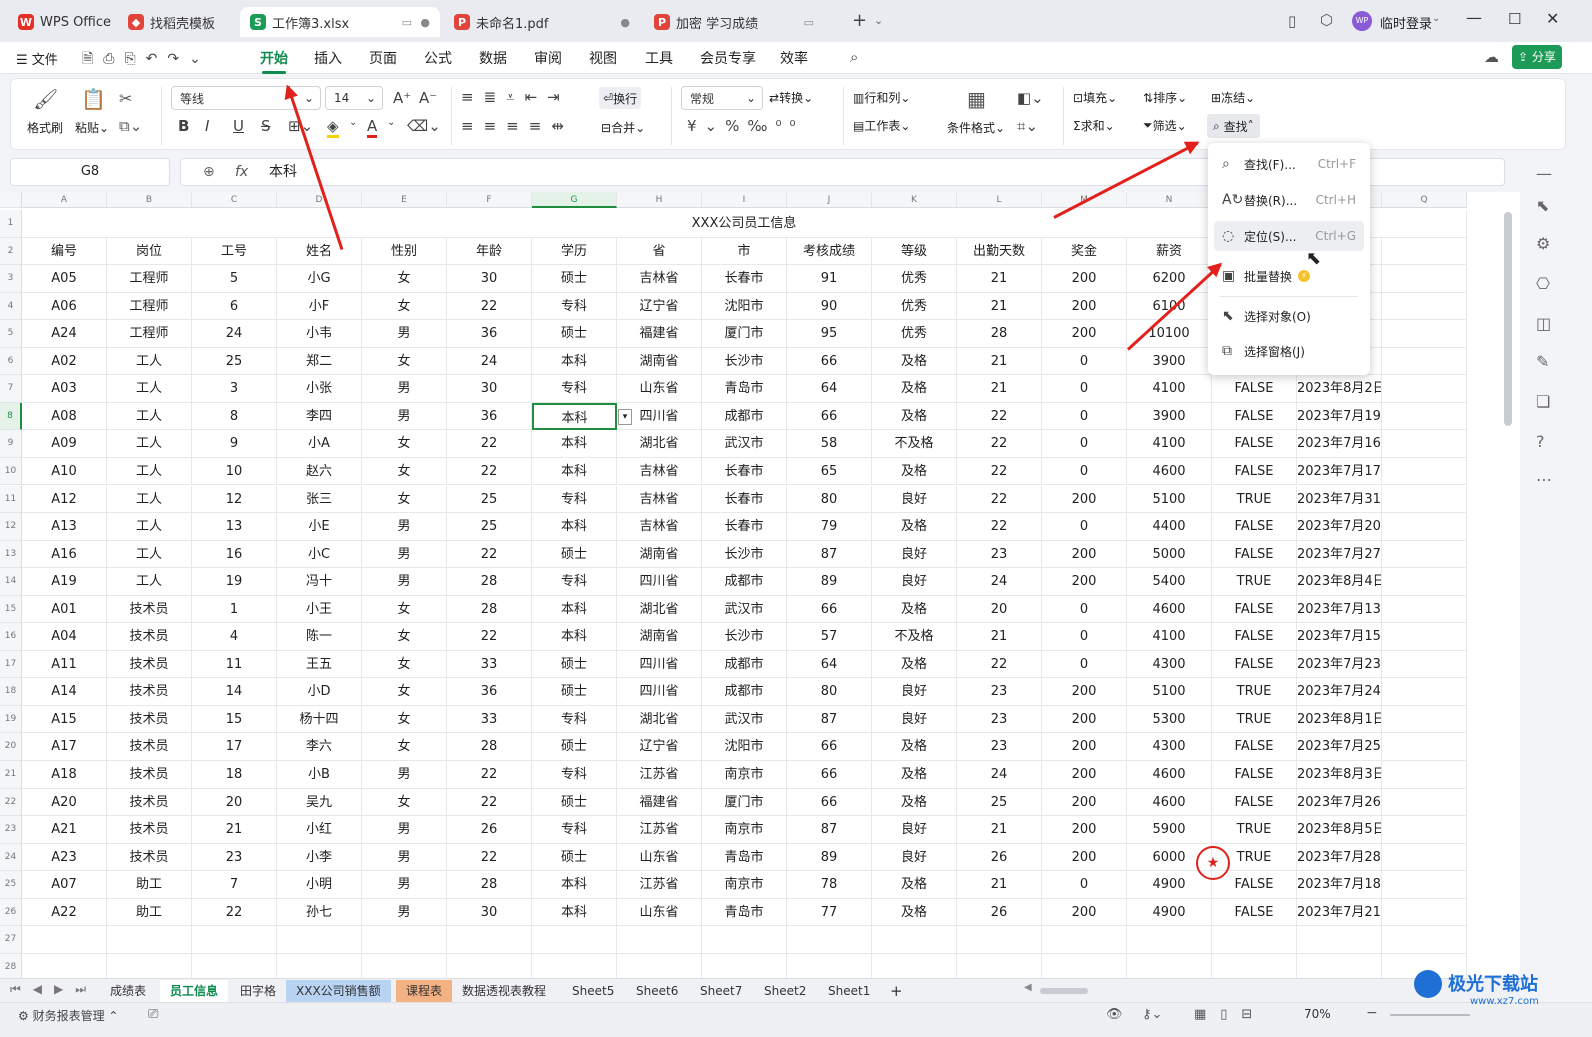  What do you see at coordinates (319, 664) in the screenshot?
I see `table-cell: 王五` at bounding box center [319, 664].